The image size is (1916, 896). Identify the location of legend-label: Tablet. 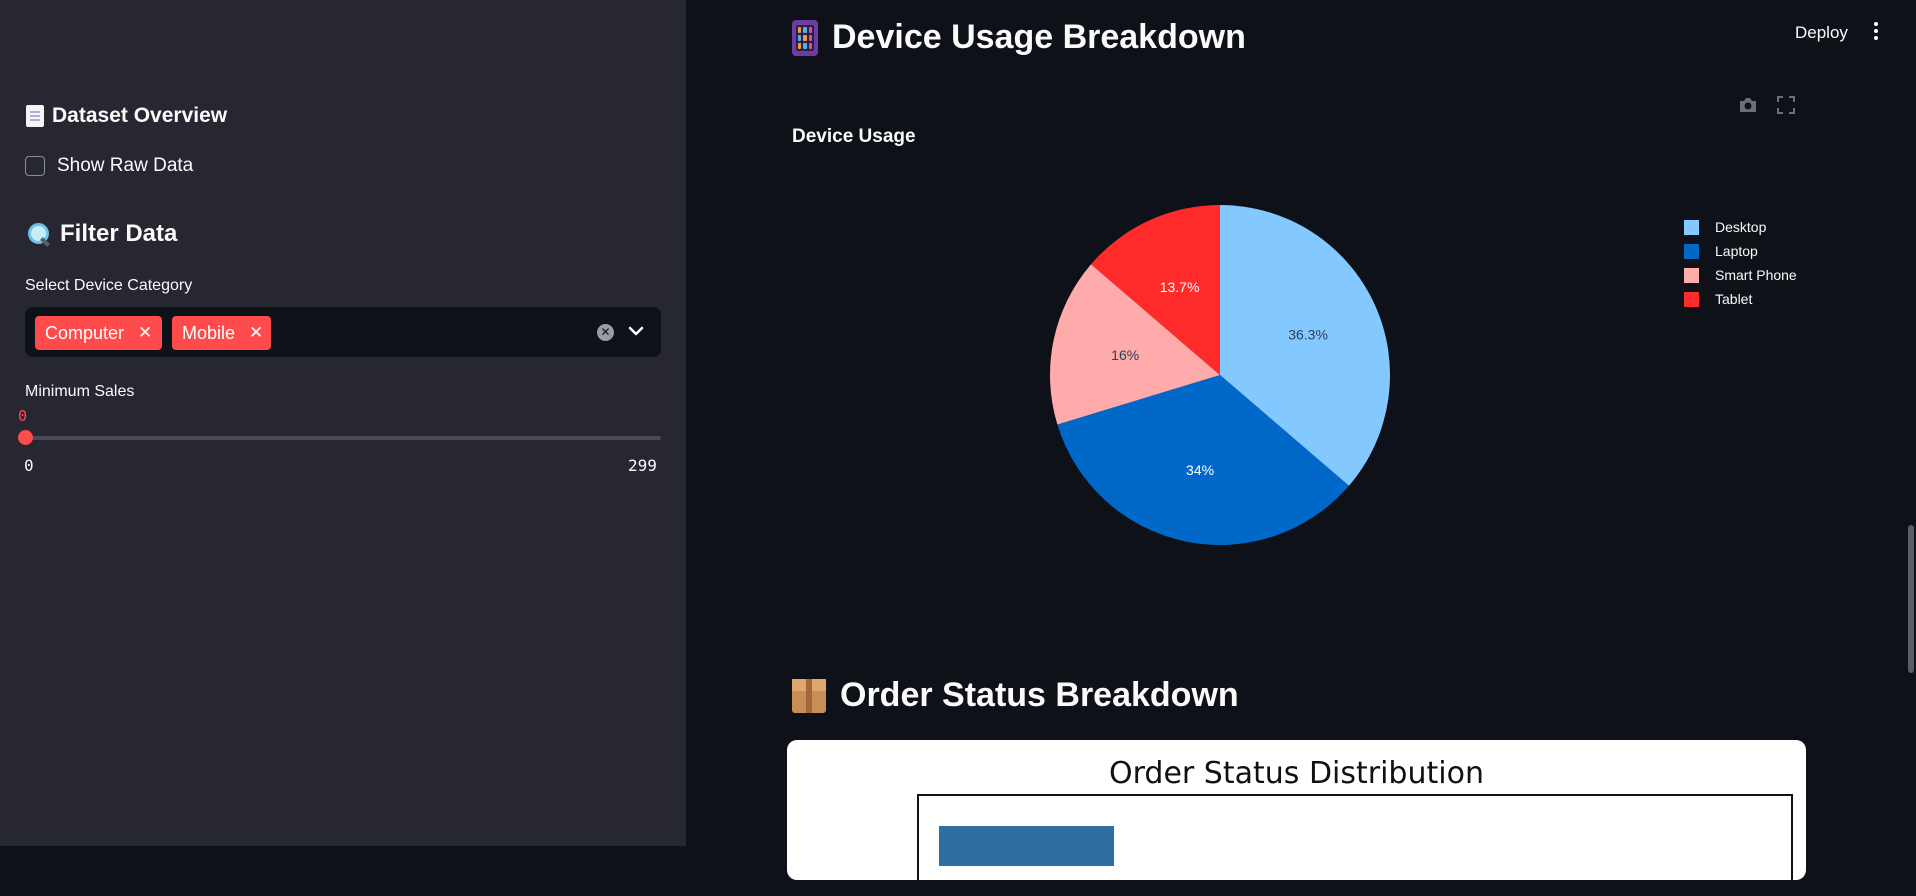
(1734, 299).